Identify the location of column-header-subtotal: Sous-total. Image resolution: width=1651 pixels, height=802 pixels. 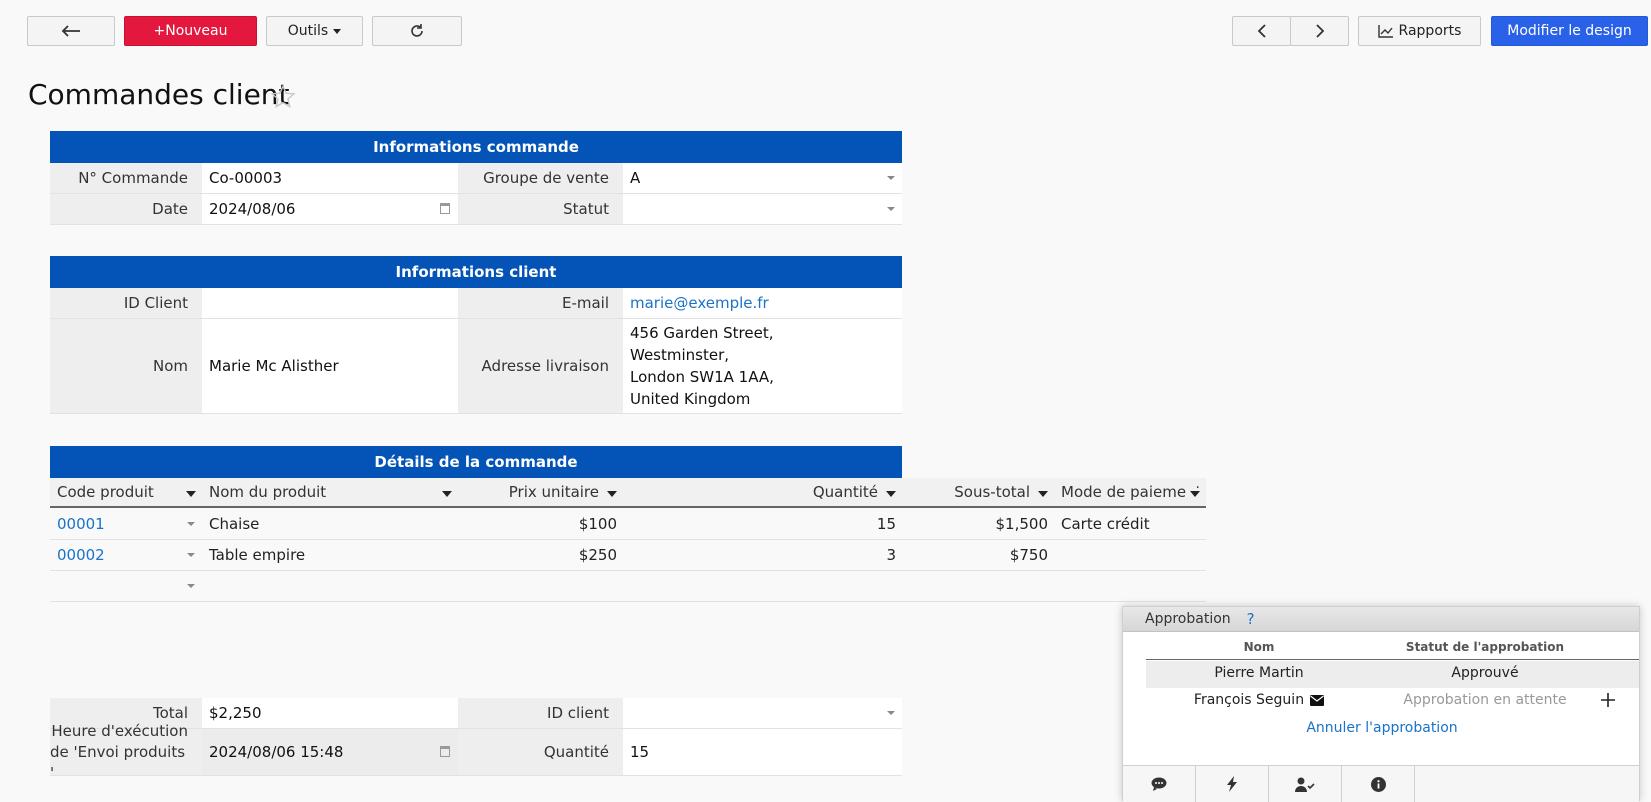
(978, 493).